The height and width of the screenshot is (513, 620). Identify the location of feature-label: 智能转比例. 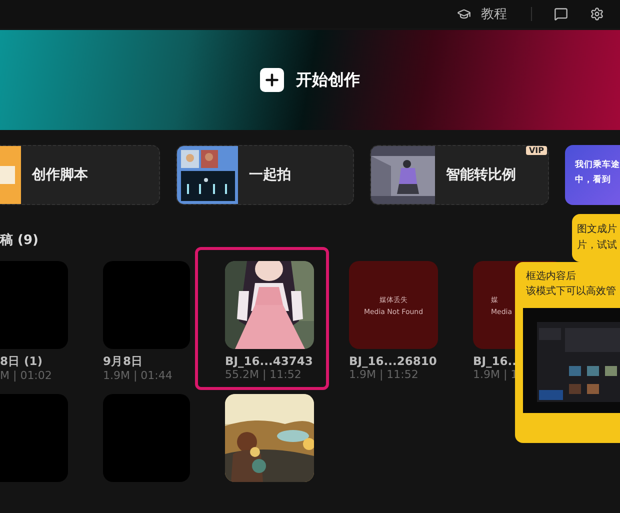
(481, 175).